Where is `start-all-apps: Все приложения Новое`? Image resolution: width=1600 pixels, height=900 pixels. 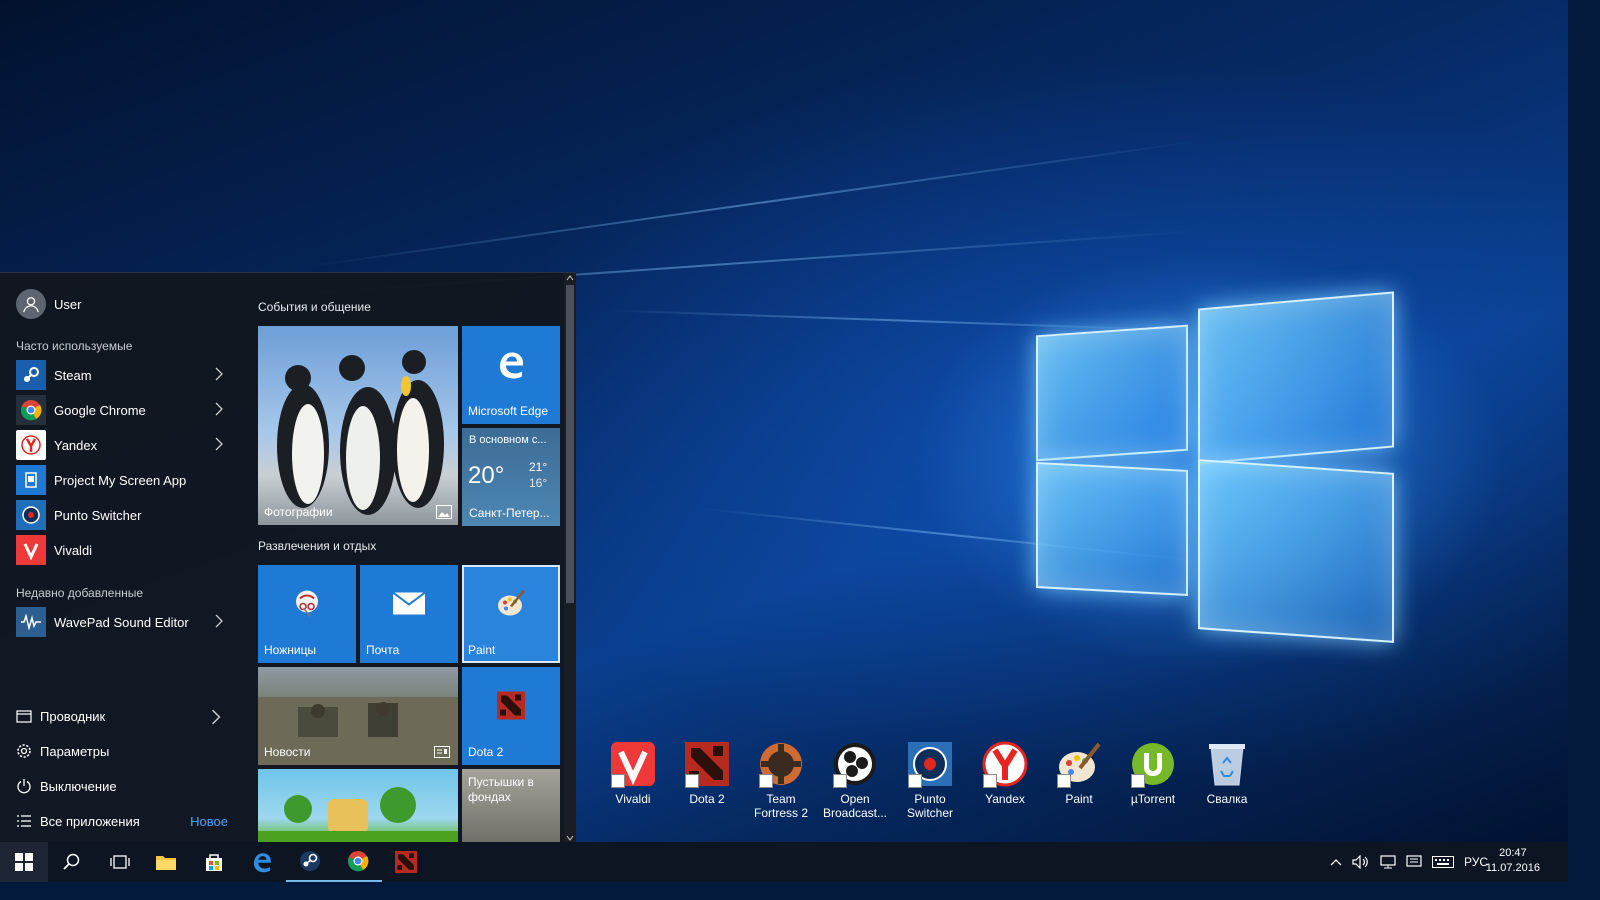
start-all-apps: Все приложения Новое is located at coordinates (122, 821).